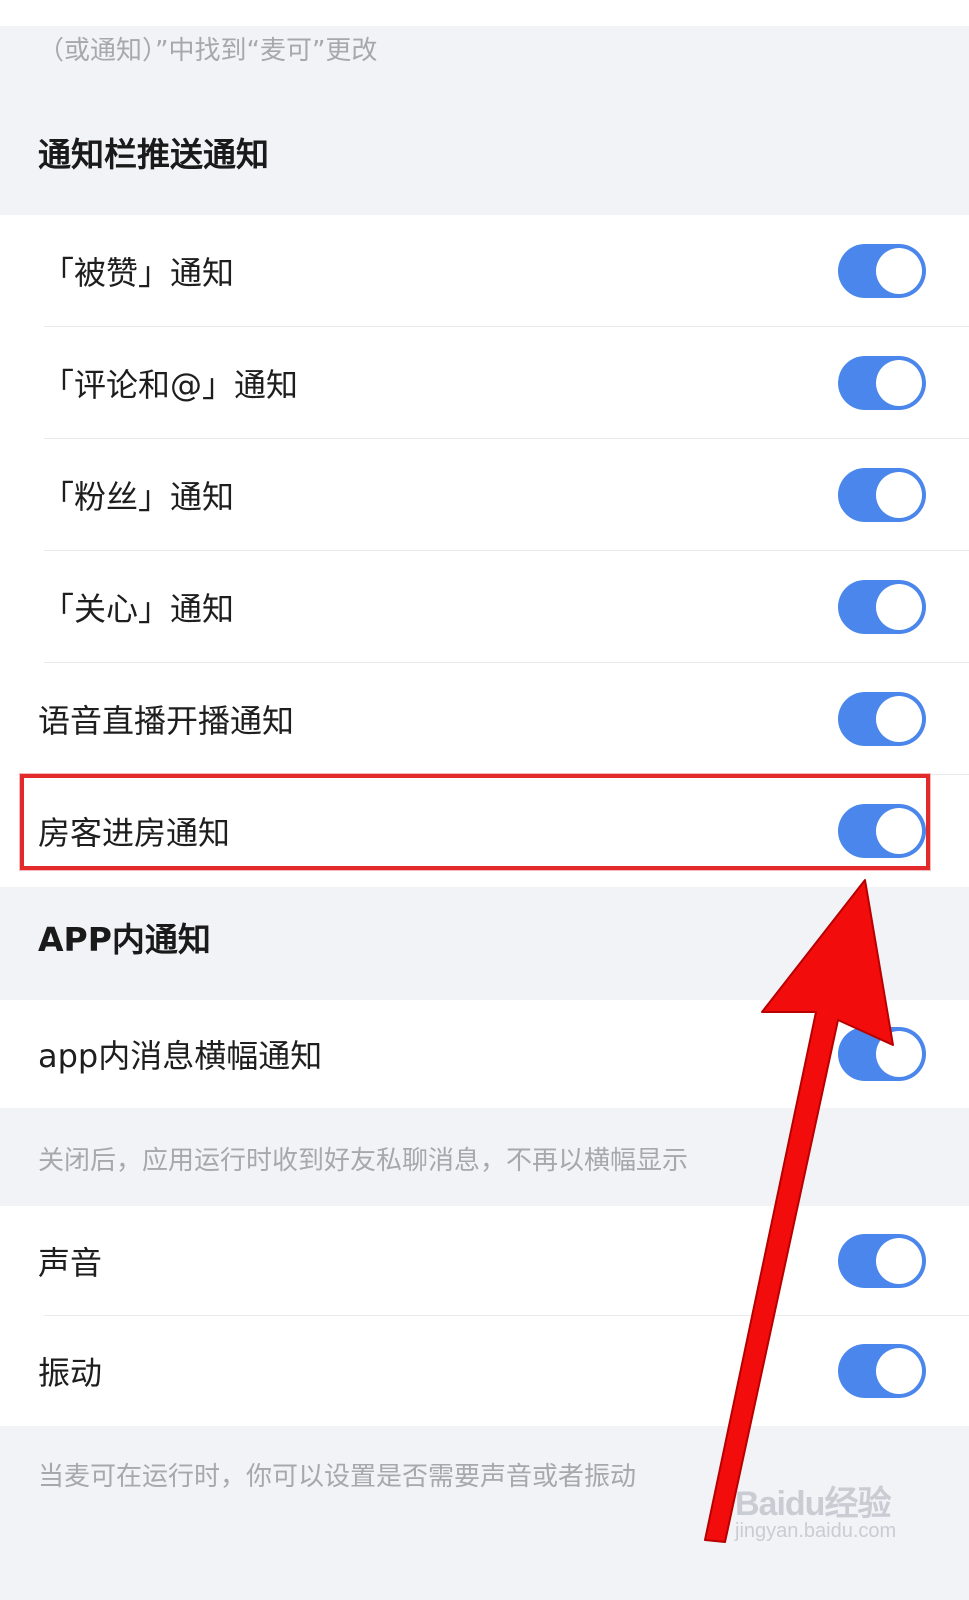  I want to click on sound-settings-group: 声音 振动, so click(484, 1316).